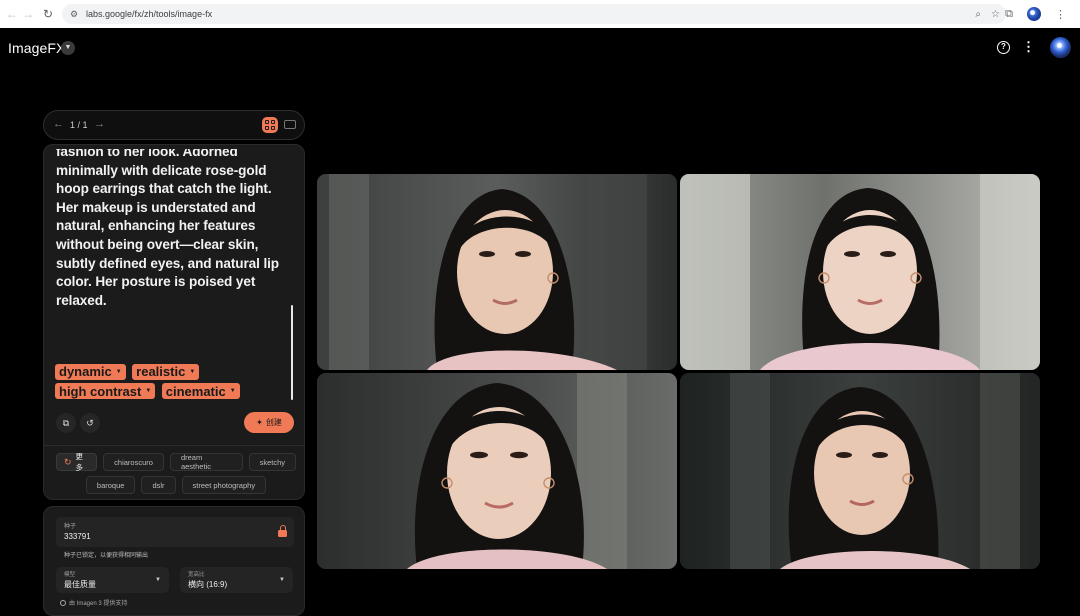  Describe the element at coordinates (70, 575) in the screenshot. I see `model-label: 模型` at that location.